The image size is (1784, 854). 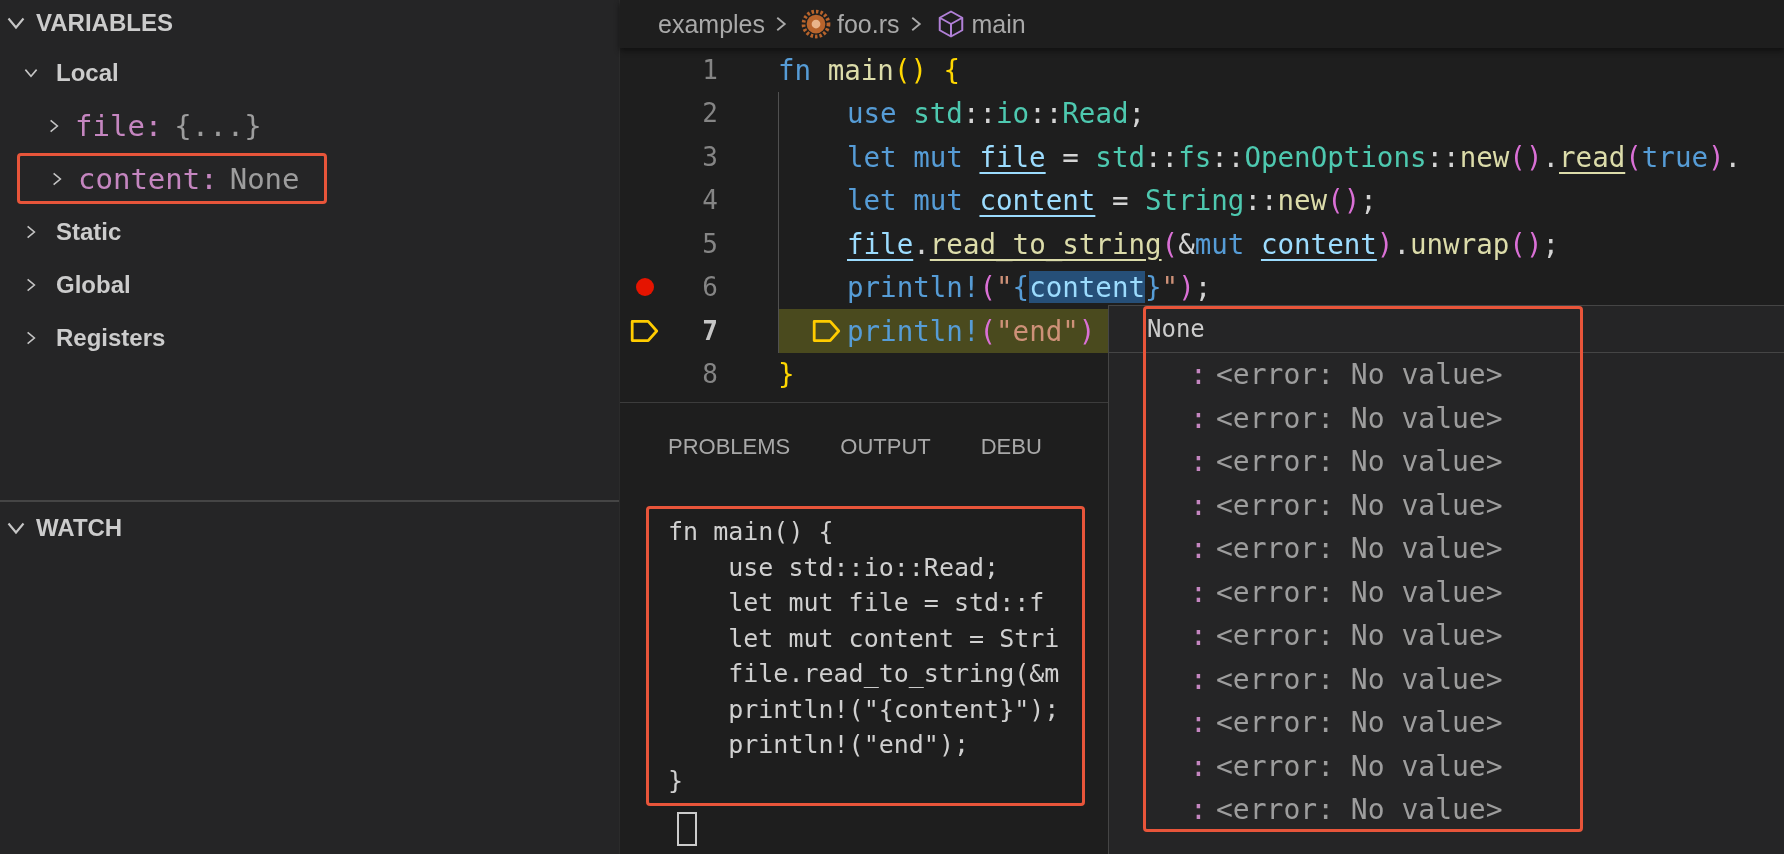 What do you see at coordinates (786, 374) in the screenshot?
I see `code-line: }` at bounding box center [786, 374].